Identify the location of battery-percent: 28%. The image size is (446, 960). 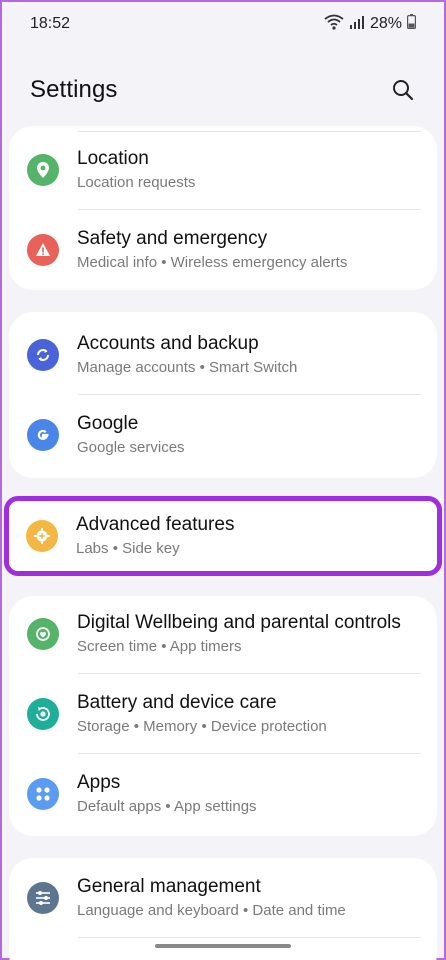
(385, 23).